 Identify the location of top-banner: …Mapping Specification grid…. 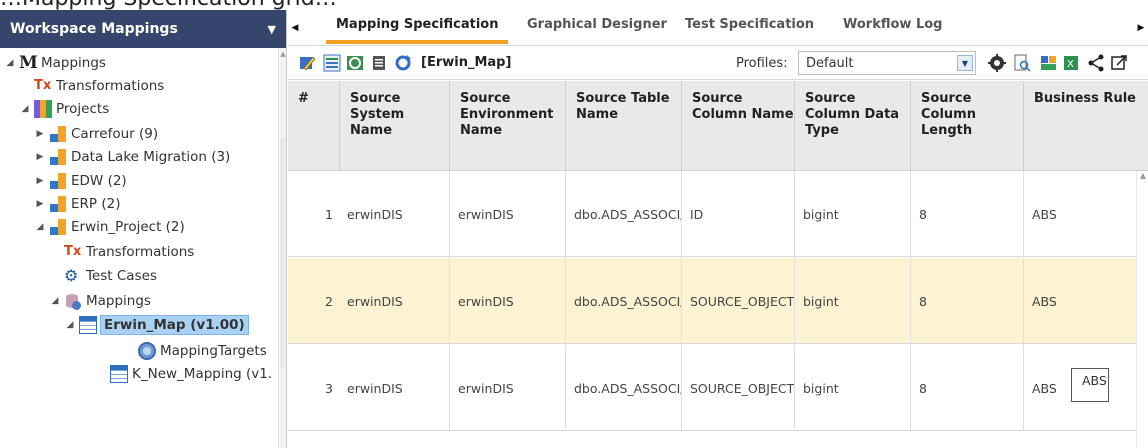
(574, 5).